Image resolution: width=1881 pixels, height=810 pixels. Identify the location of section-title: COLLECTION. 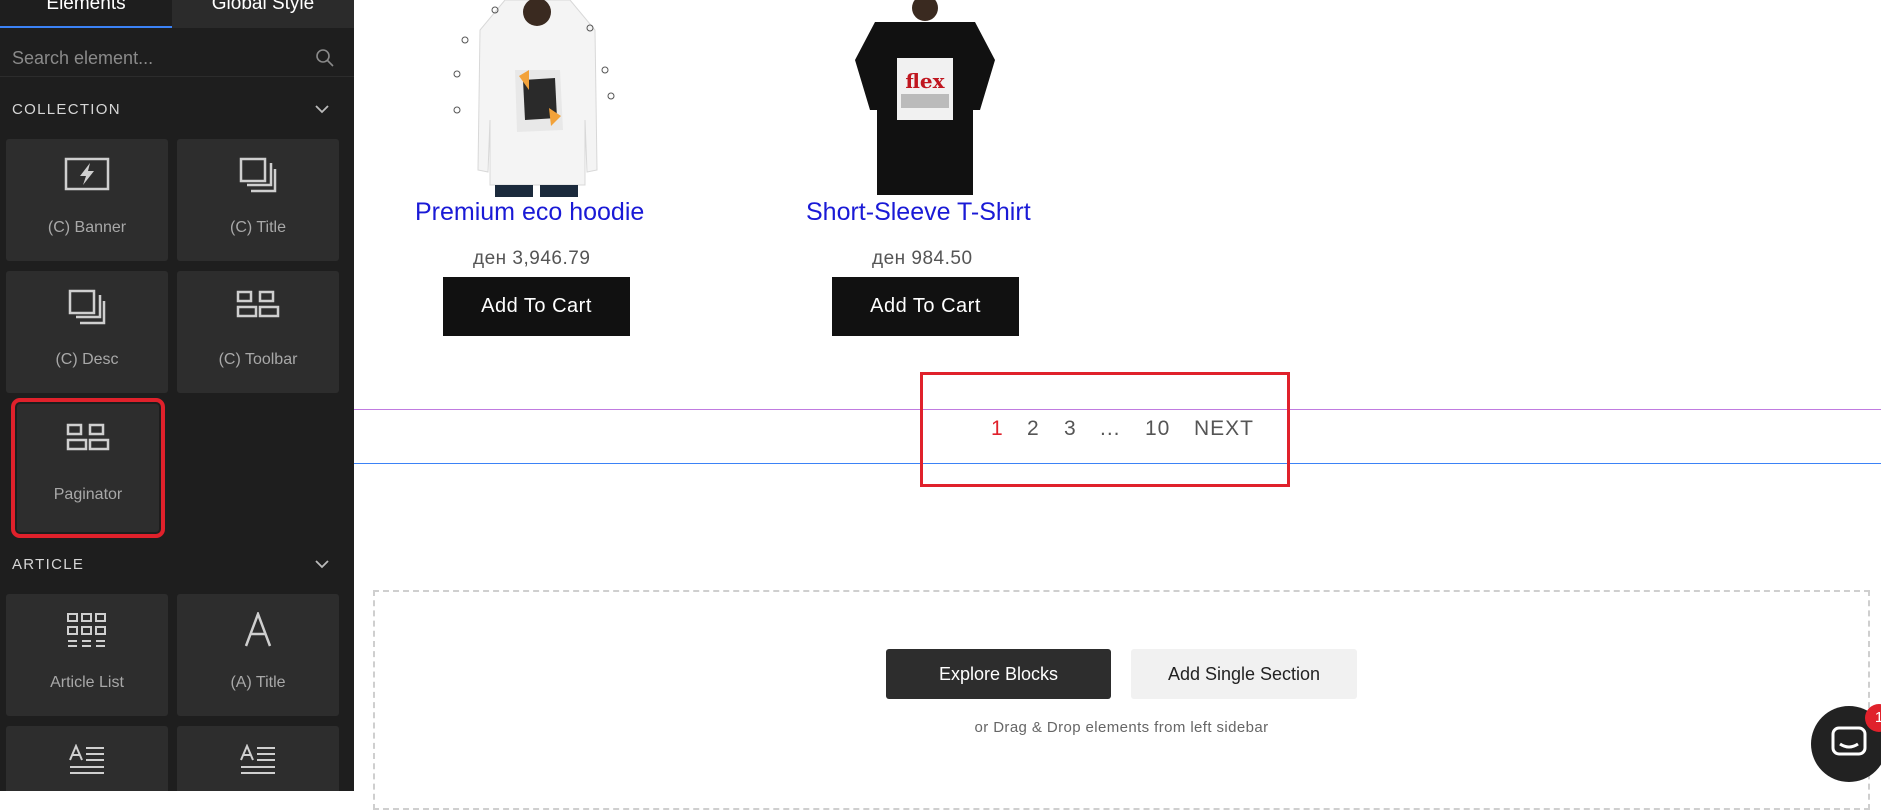
(66, 109).